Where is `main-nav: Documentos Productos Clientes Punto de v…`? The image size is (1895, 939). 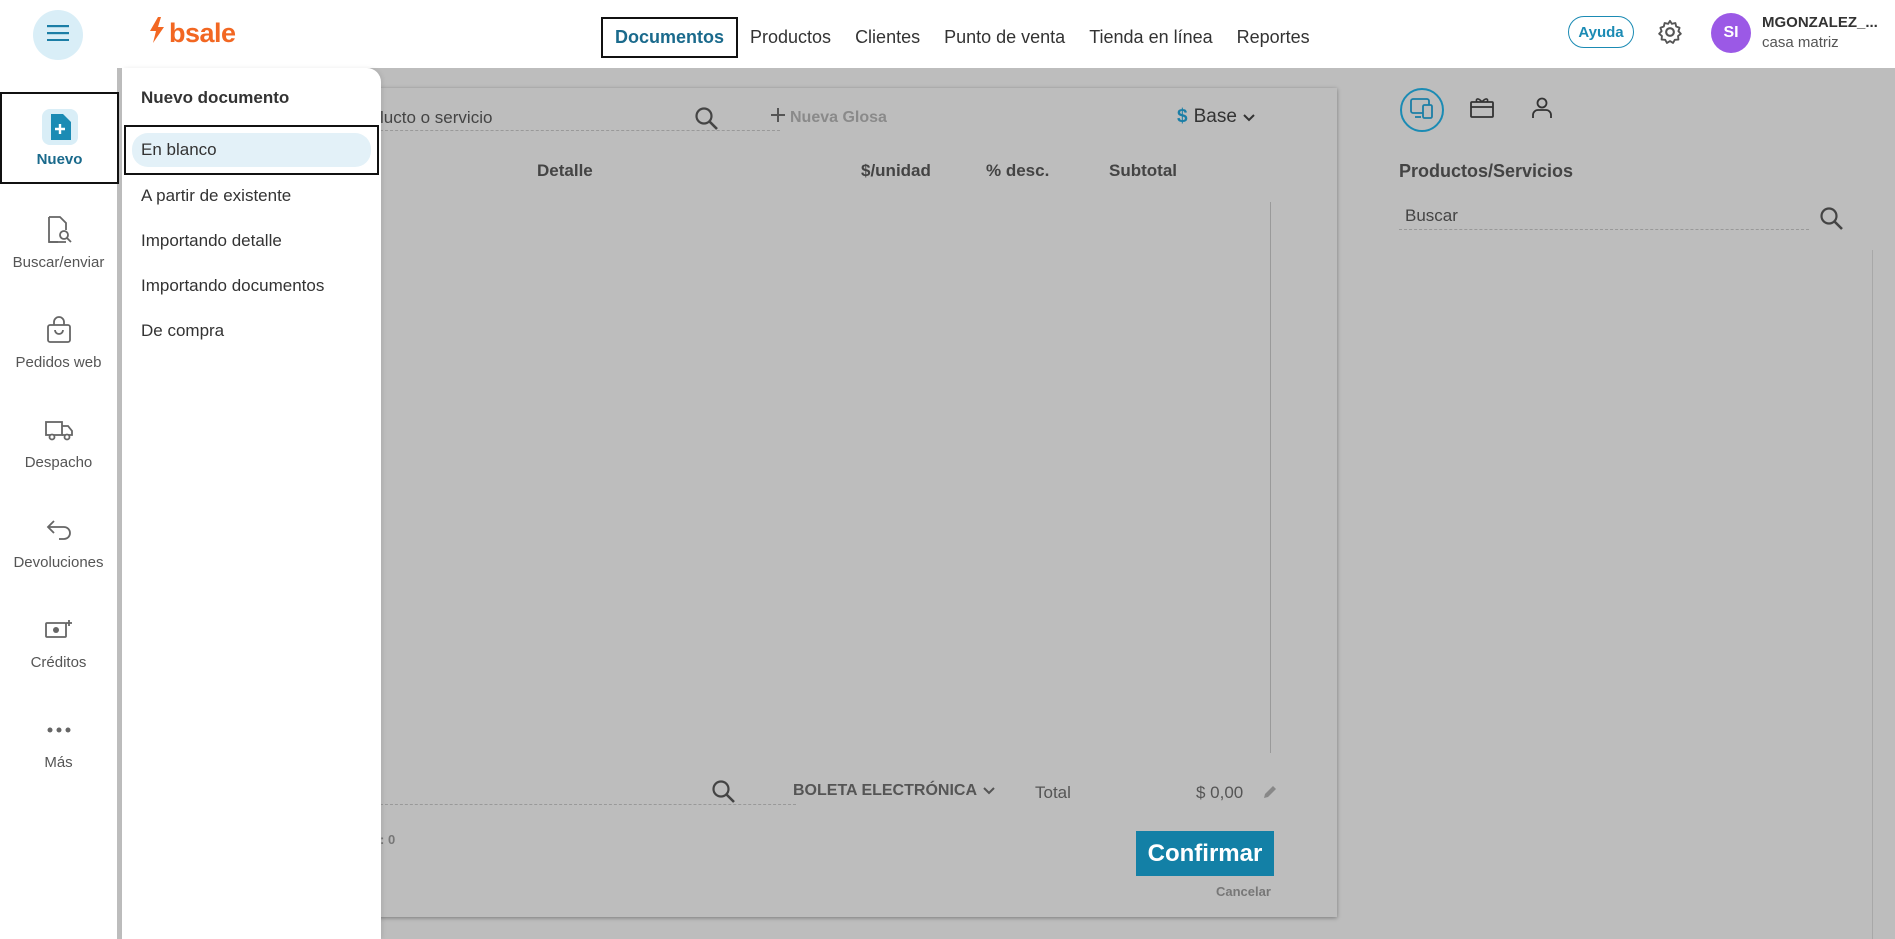 main-nav: Documentos Productos Clientes Punto de v… is located at coordinates (961, 37).